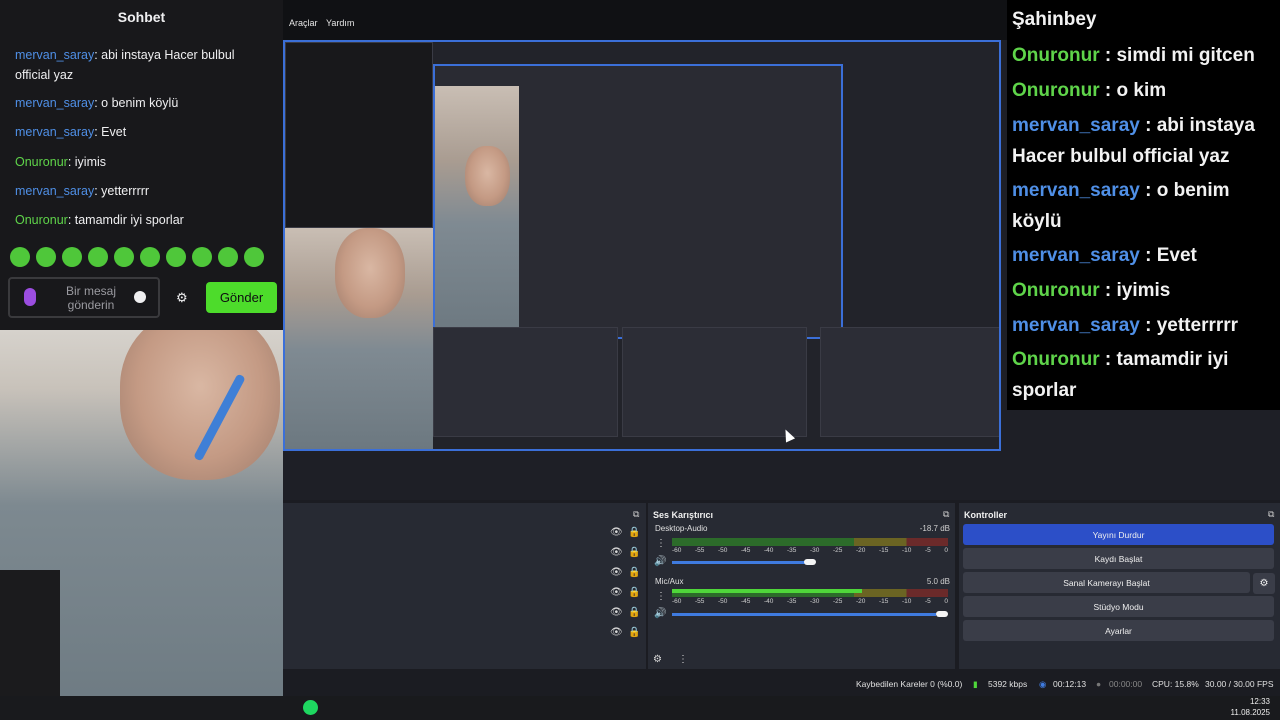 Image resolution: width=1280 pixels, height=720 pixels. What do you see at coordinates (30, 297) in the screenshot?
I see `mic-icon` at bounding box center [30, 297].